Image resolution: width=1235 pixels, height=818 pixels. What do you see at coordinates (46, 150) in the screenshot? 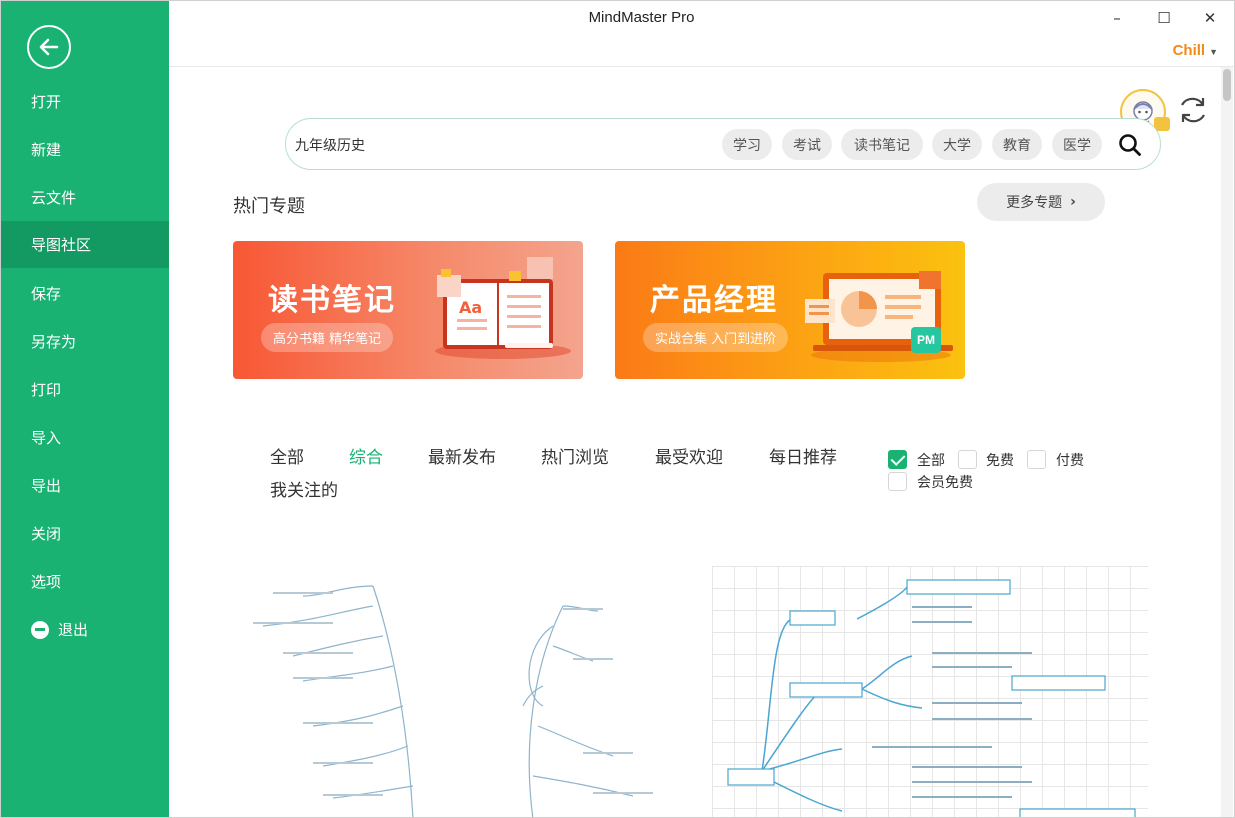
I see `sidebar-item-label: 新建` at bounding box center [46, 150].